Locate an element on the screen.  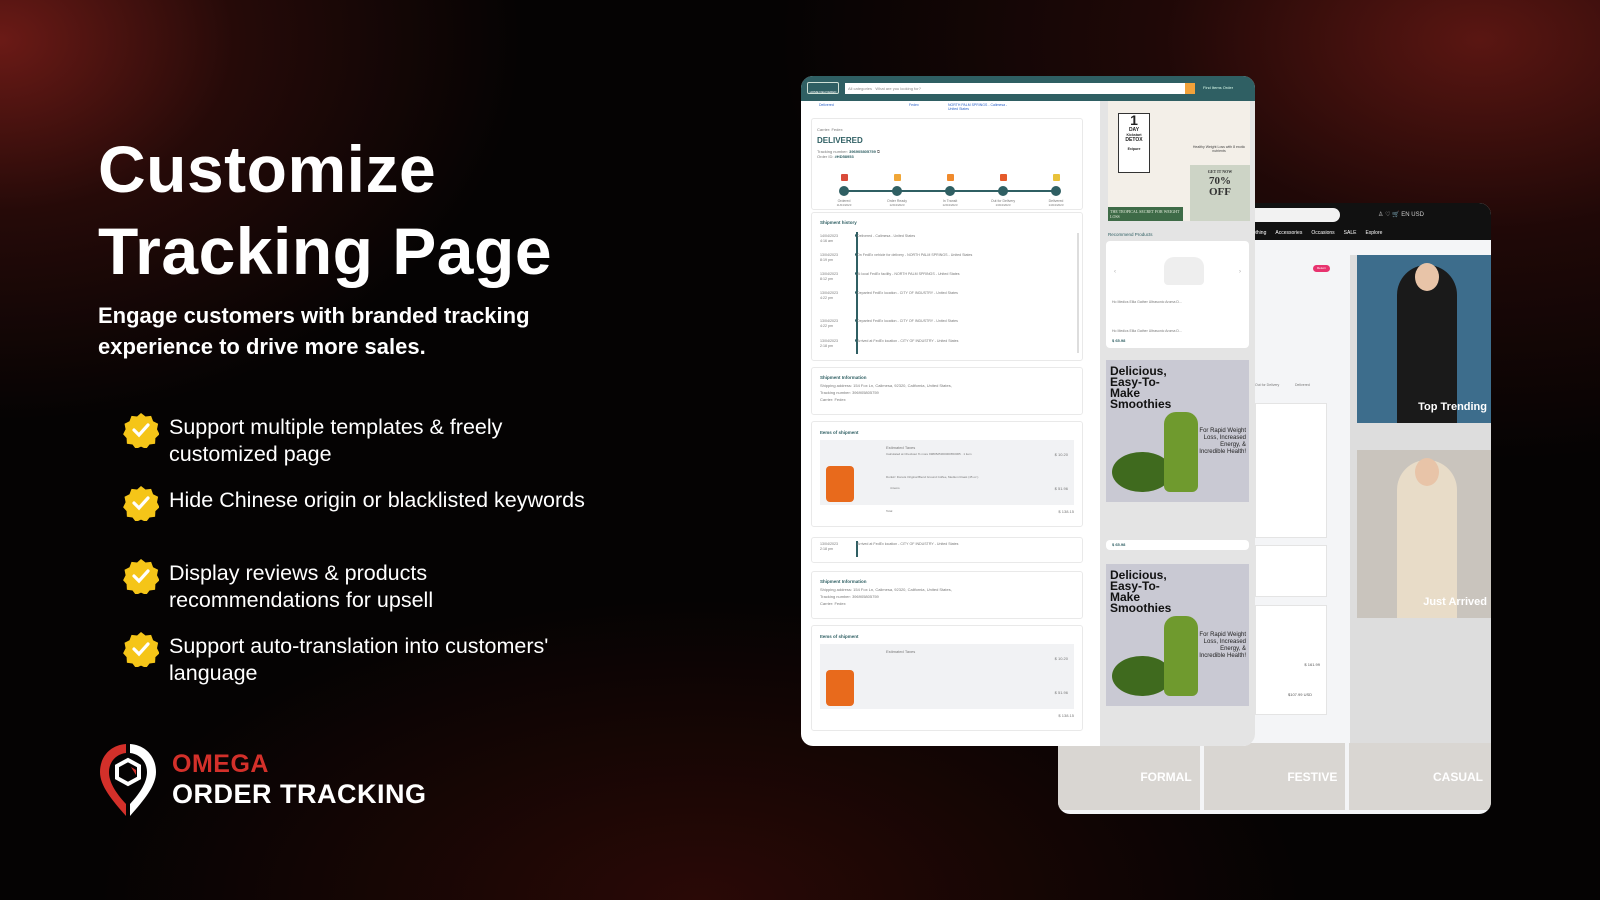
coffee-product-image is located at coordinates (840, 688).